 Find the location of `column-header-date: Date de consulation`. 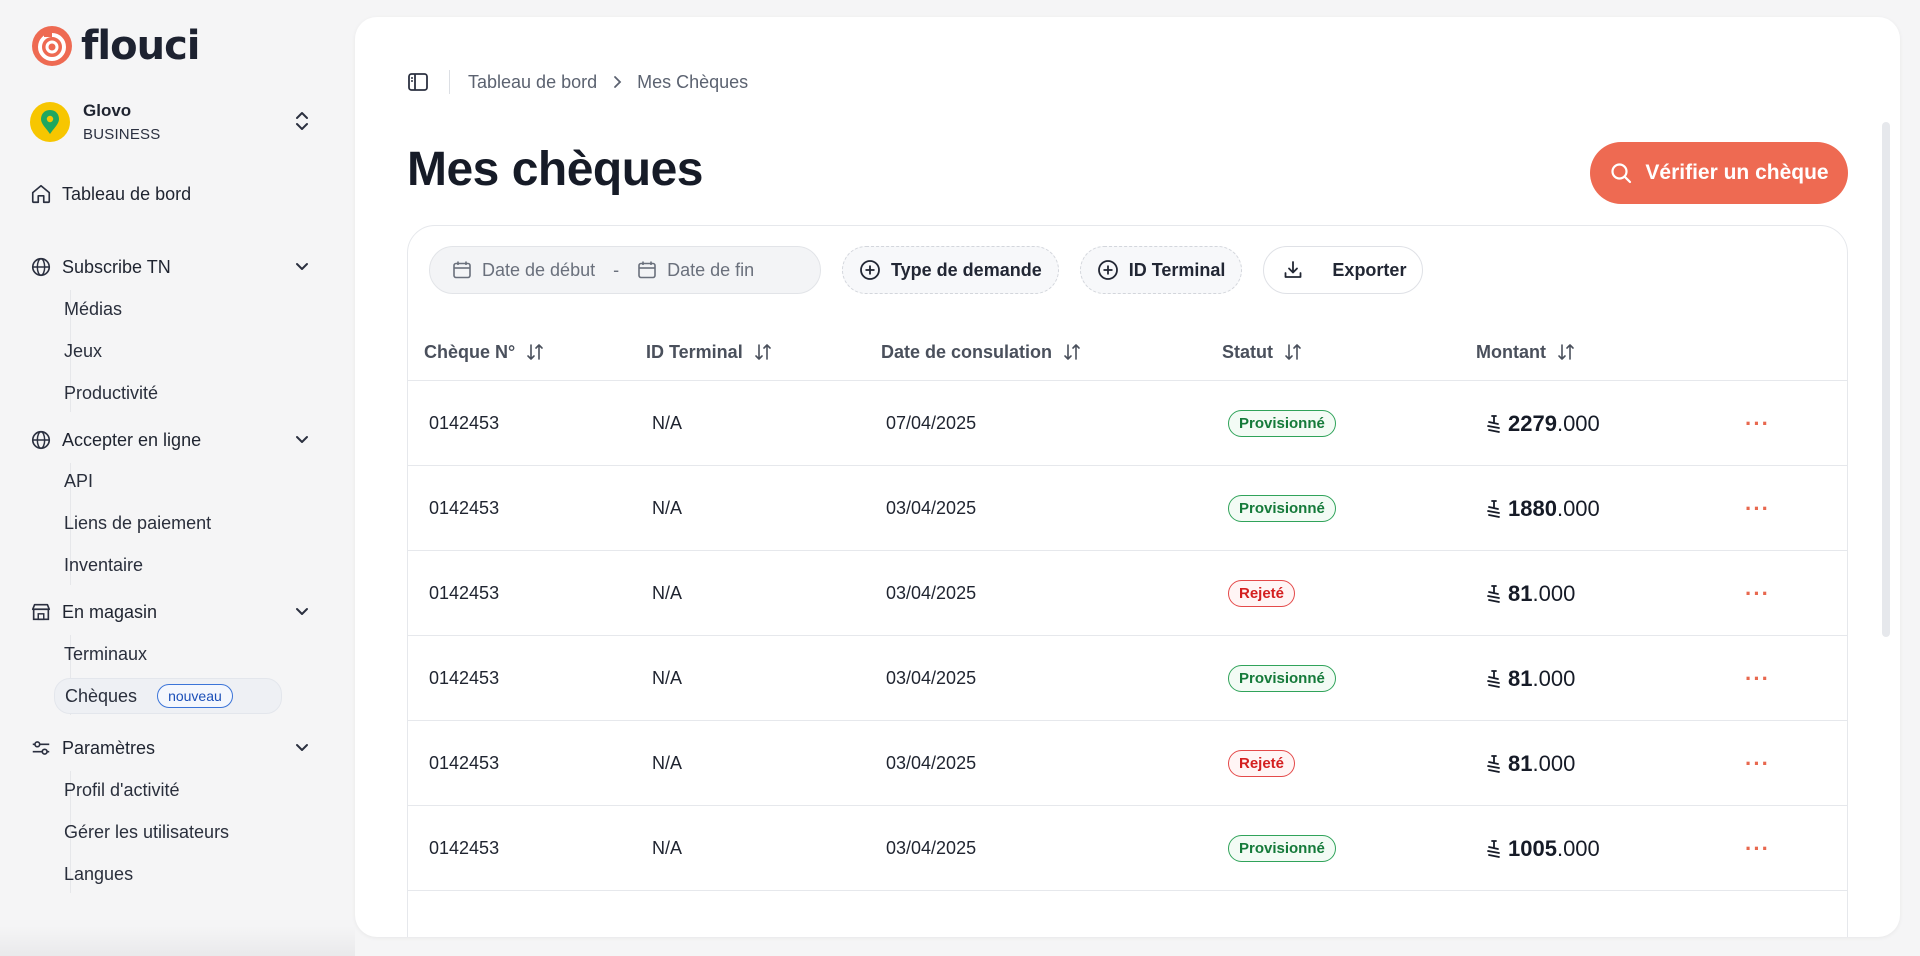

column-header-date: Date de consulation is located at coordinates (981, 352).